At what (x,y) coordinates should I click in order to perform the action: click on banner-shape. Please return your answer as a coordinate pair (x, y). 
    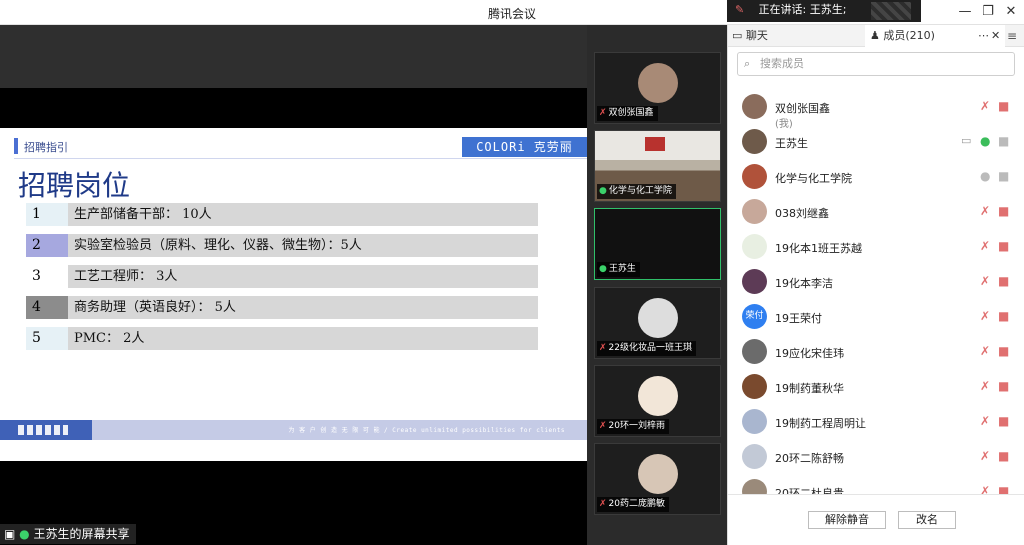
    Looking at the image, I should click on (655, 144).